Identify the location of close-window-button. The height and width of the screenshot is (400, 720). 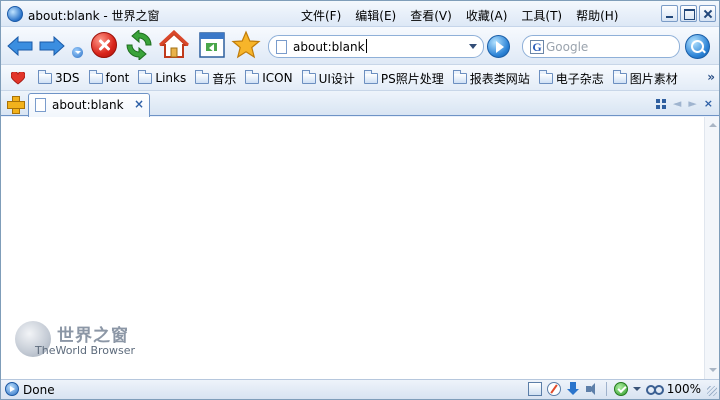
(707, 13).